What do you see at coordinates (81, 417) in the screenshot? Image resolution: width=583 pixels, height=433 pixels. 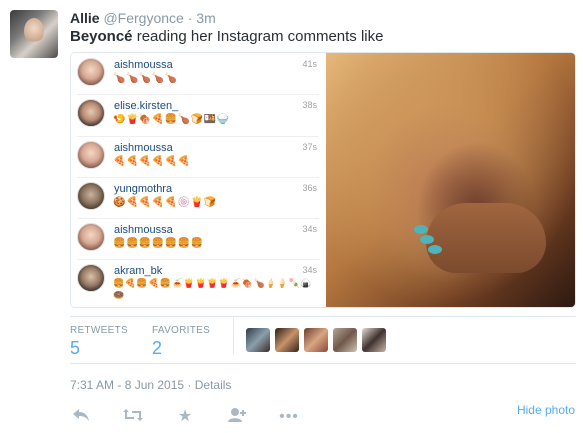 I see `reply-icon` at bounding box center [81, 417].